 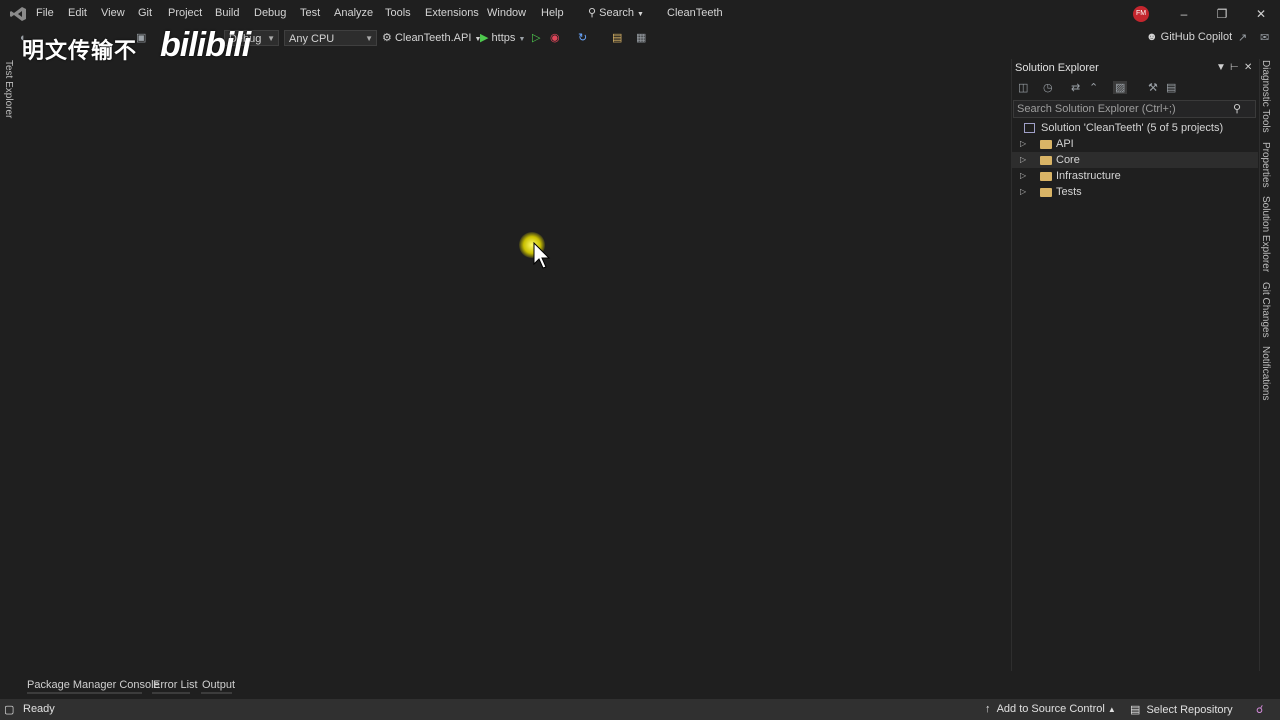 I want to click on folder-label: Core, so click(x=1068, y=160).